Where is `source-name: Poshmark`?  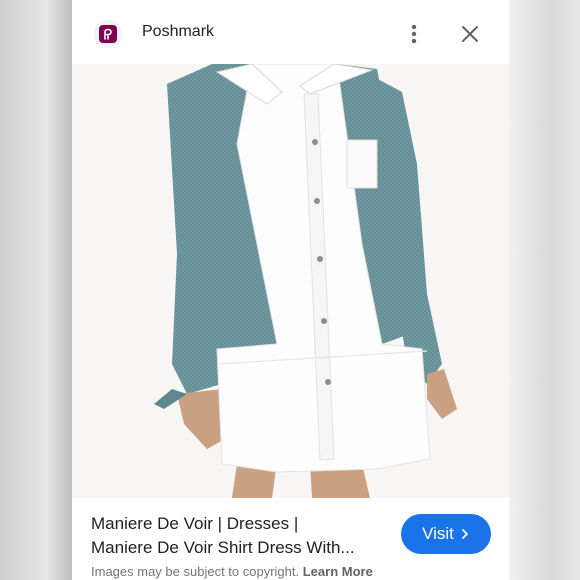 source-name: Poshmark is located at coordinates (178, 31).